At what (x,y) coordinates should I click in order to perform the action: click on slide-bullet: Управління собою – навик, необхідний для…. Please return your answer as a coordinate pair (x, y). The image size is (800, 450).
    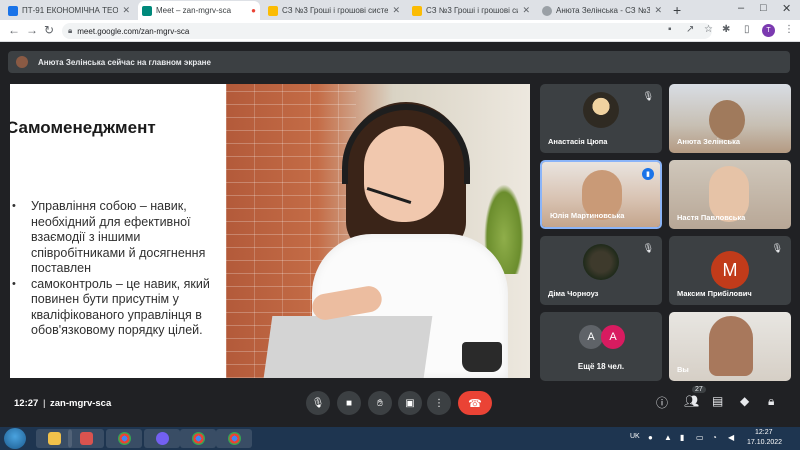
    Looking at the image, I should click on (117, 238).